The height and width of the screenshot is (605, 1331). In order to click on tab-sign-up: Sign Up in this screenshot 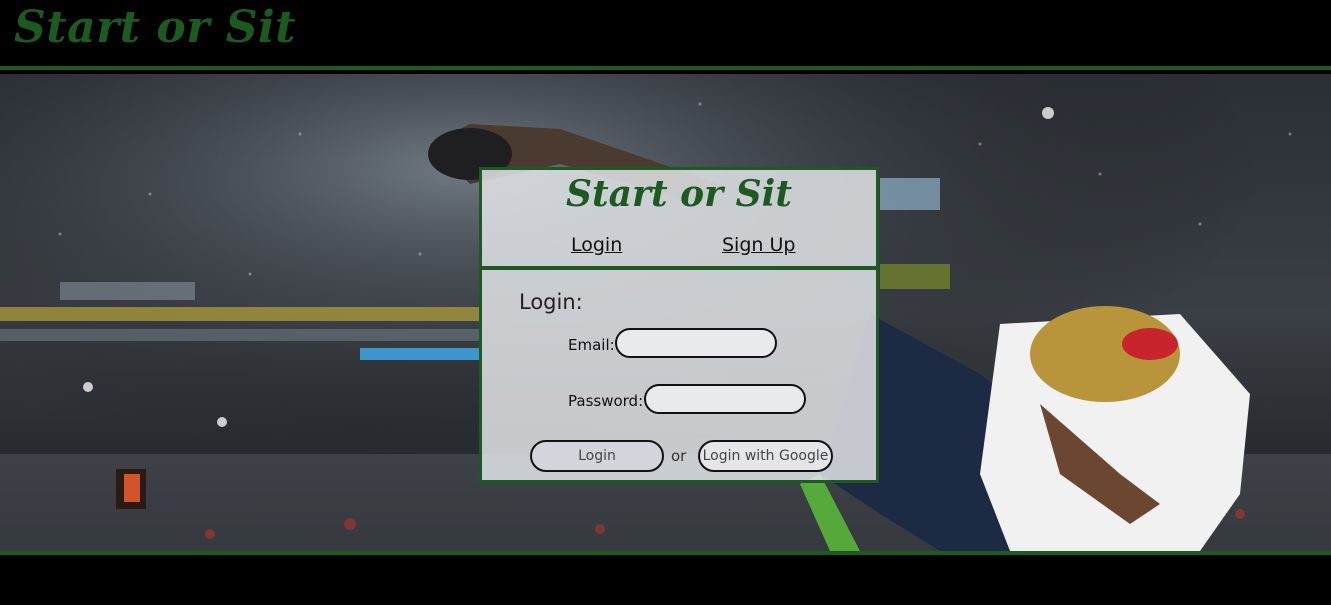, I will do `click(758, 245)`.